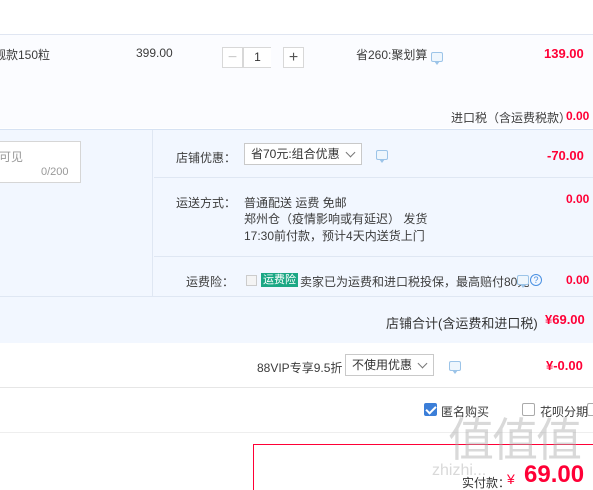  Describe the element at coordinates (511, 118) in the screenshot. I see `import-tax-label: 进口税（含运费税款）` at that location.